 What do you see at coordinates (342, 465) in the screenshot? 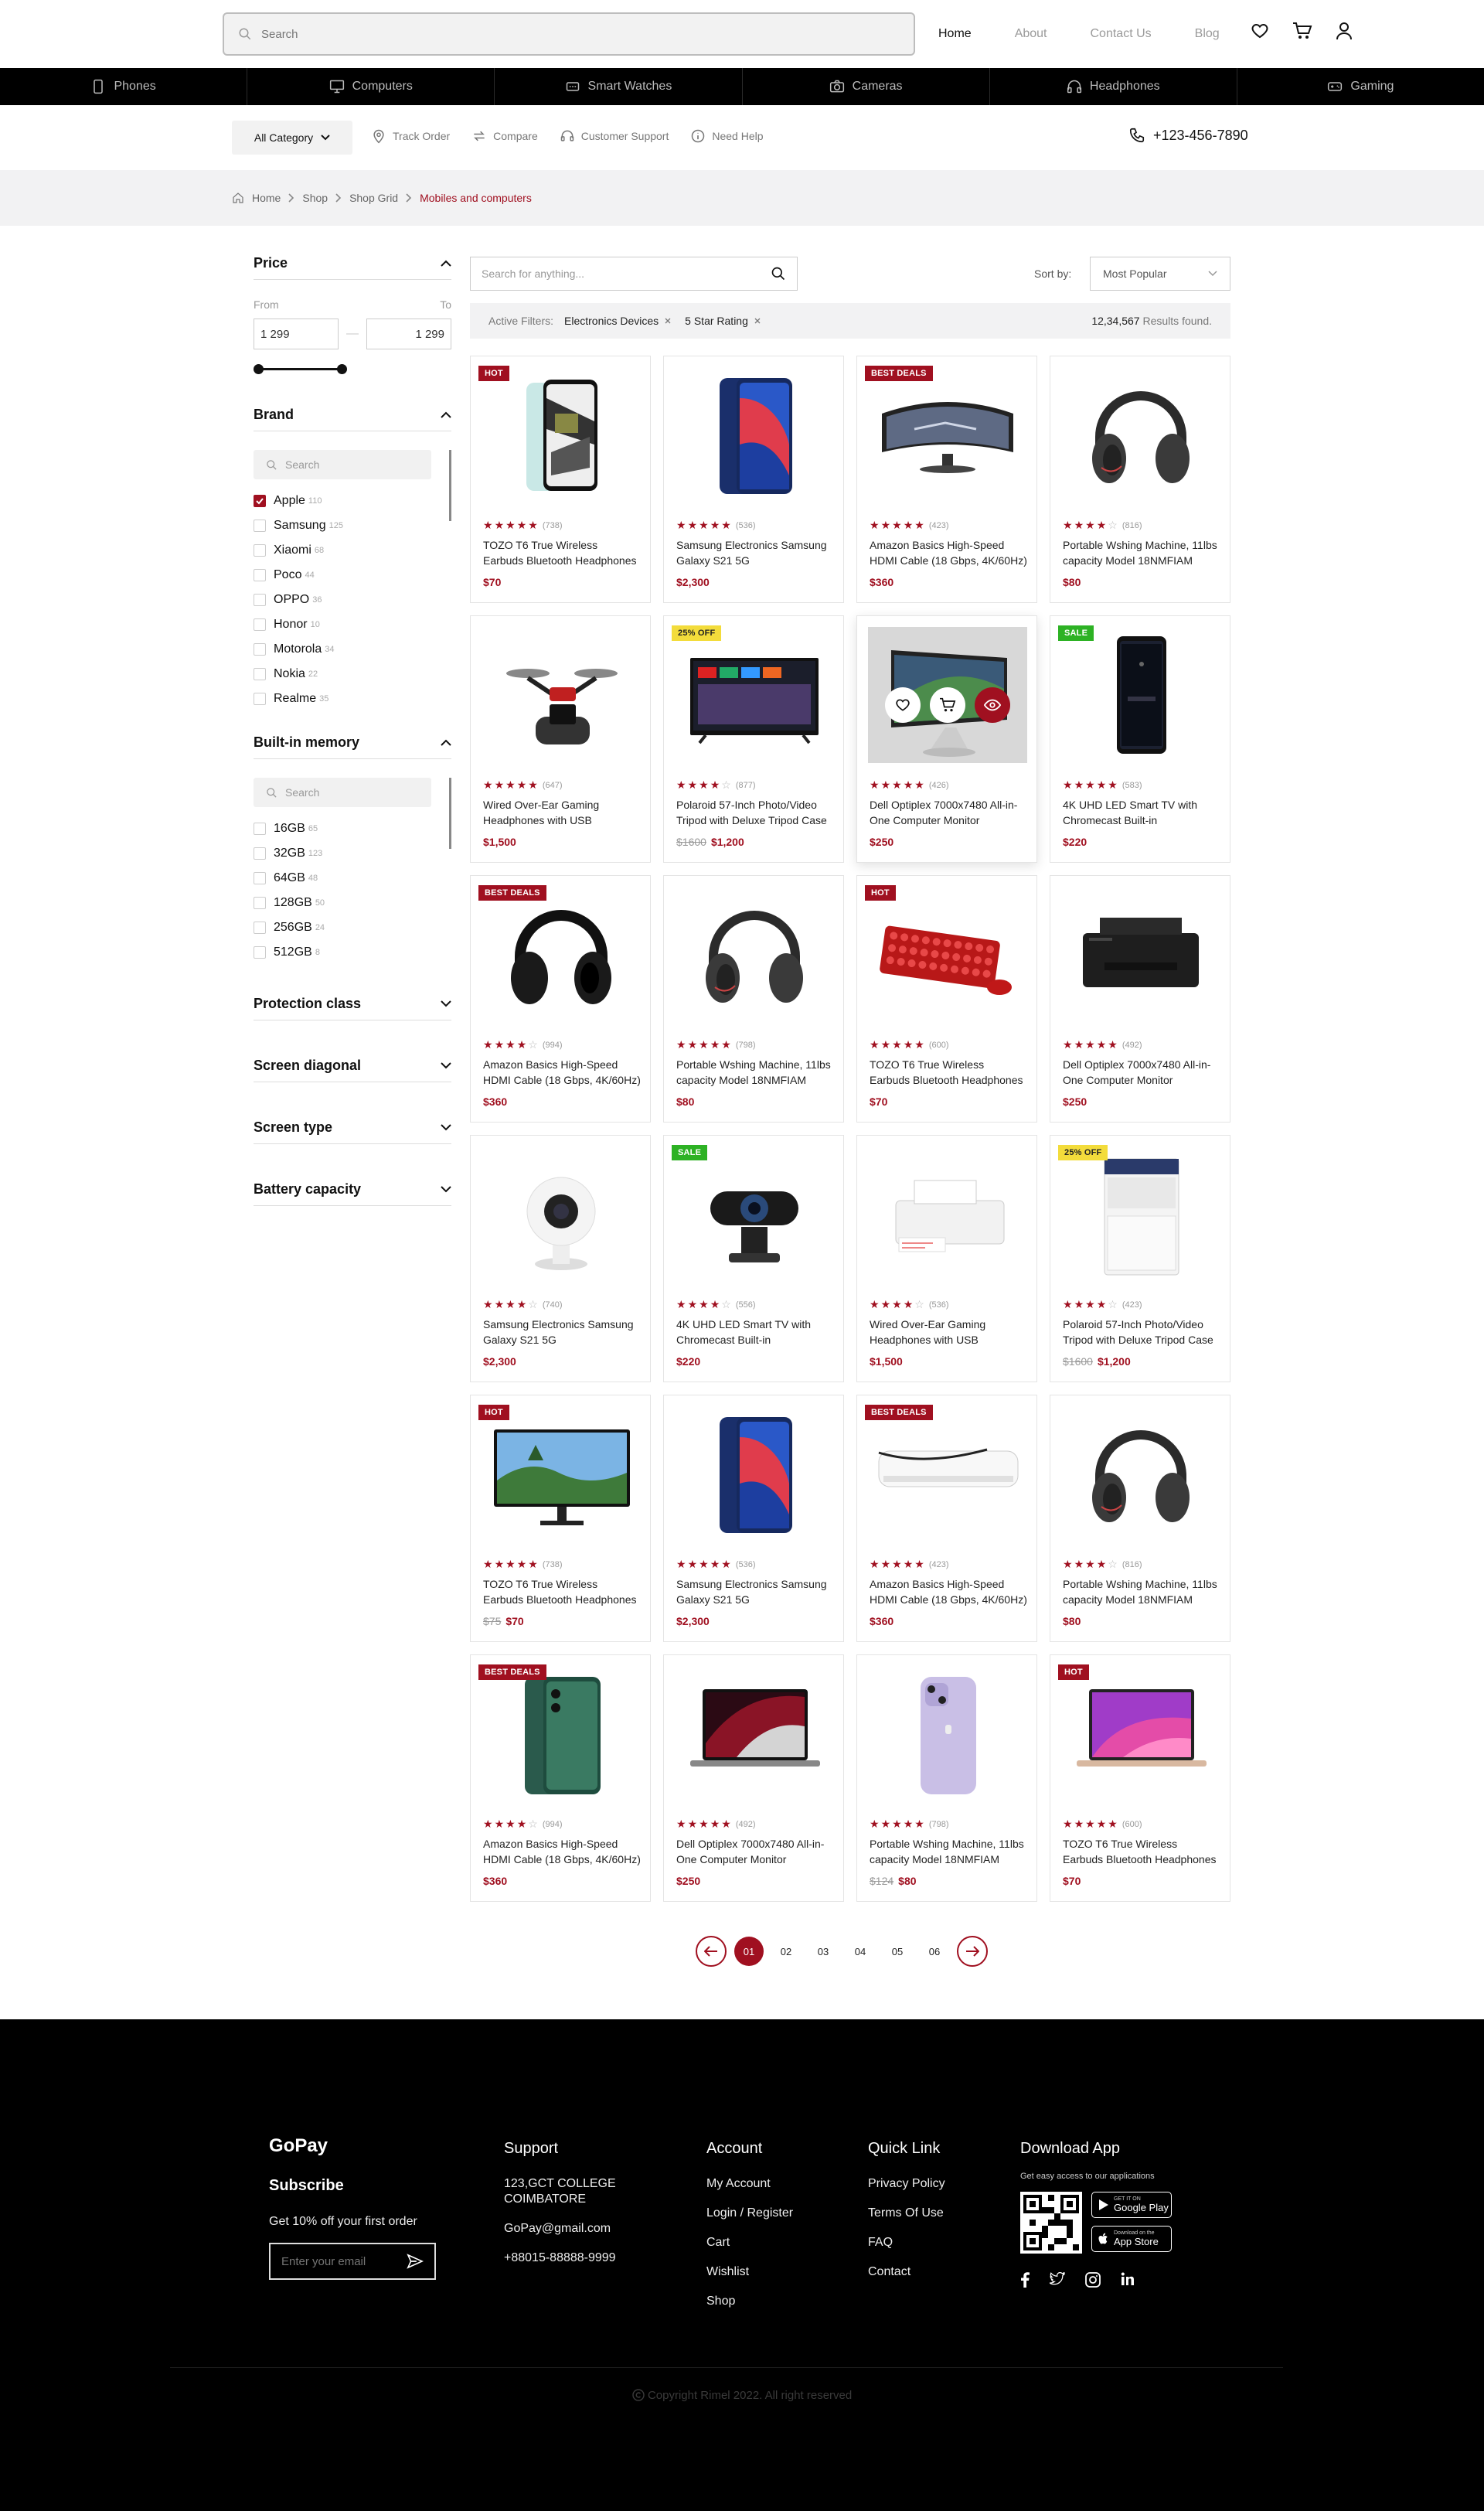
I see `brand-search: Search` at bounding box center [342, 465].